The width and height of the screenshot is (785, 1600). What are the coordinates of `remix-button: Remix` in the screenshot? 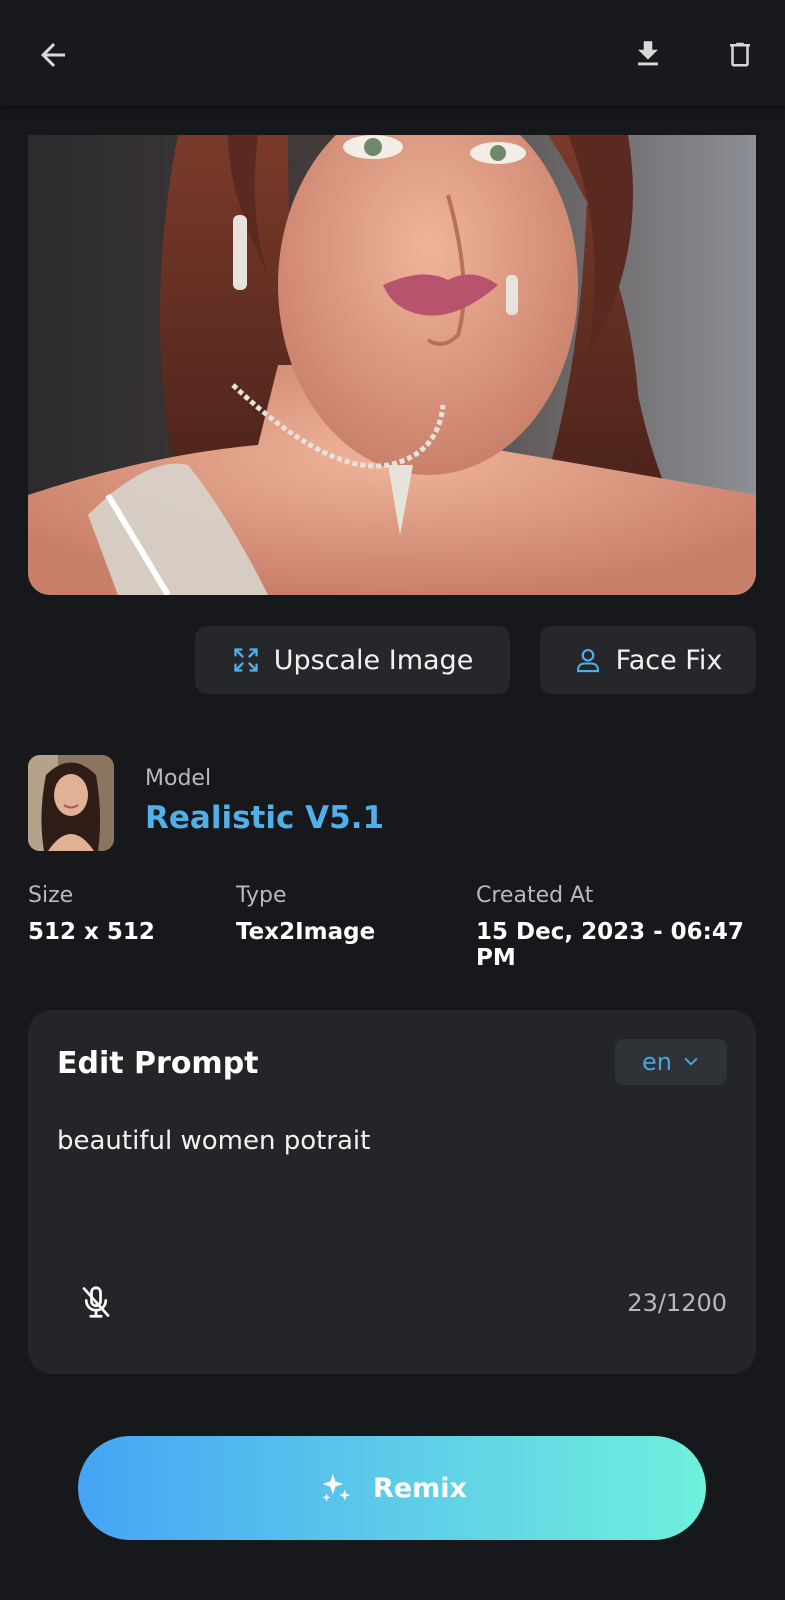 It's located at (392, 1488).